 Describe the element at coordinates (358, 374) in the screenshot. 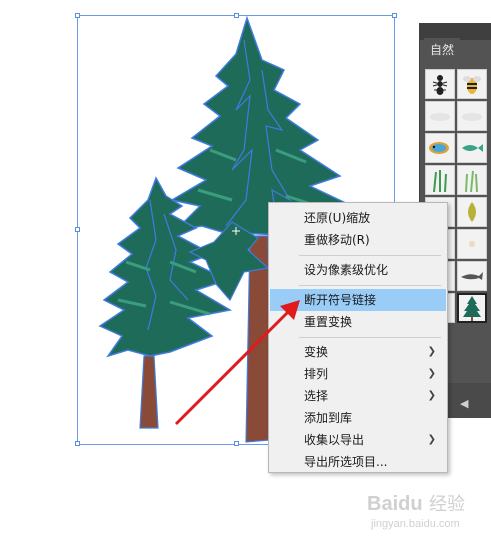

I see `menu-item-arrange: 排列 ❯` at that location.